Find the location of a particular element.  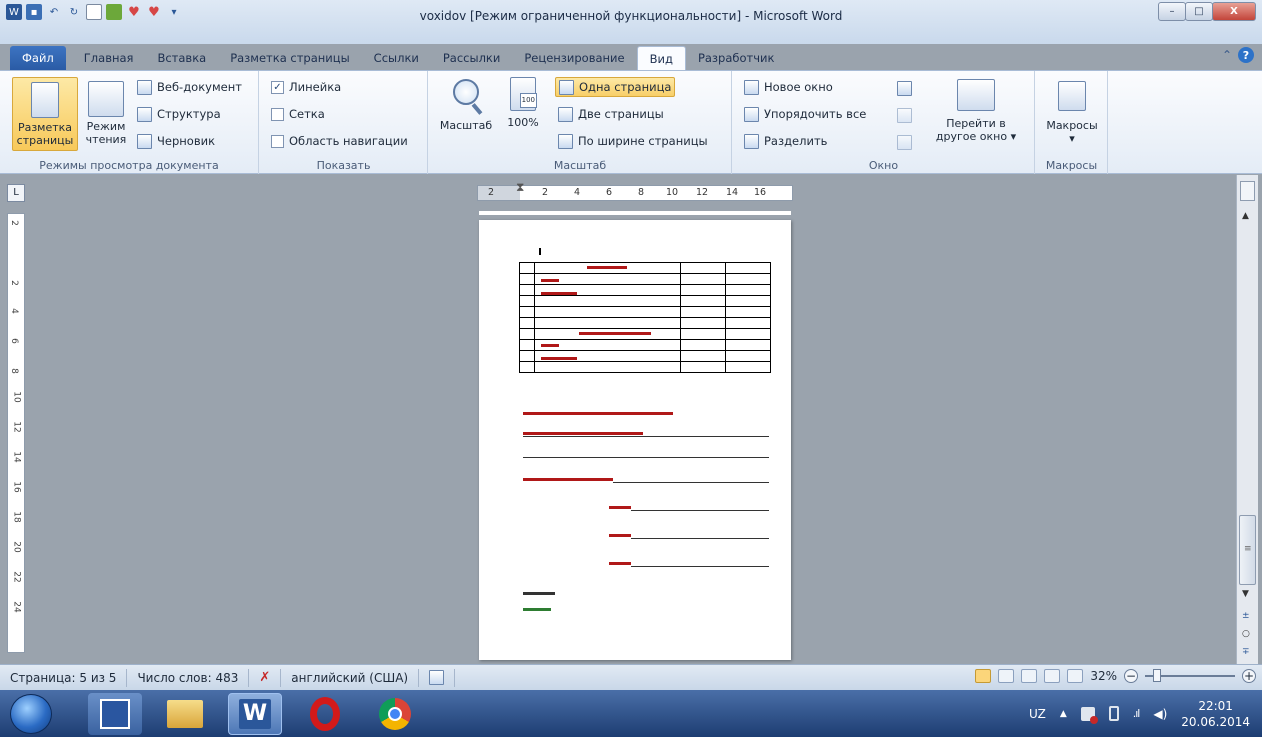

outline-icon is located at coordinates (144, 114).